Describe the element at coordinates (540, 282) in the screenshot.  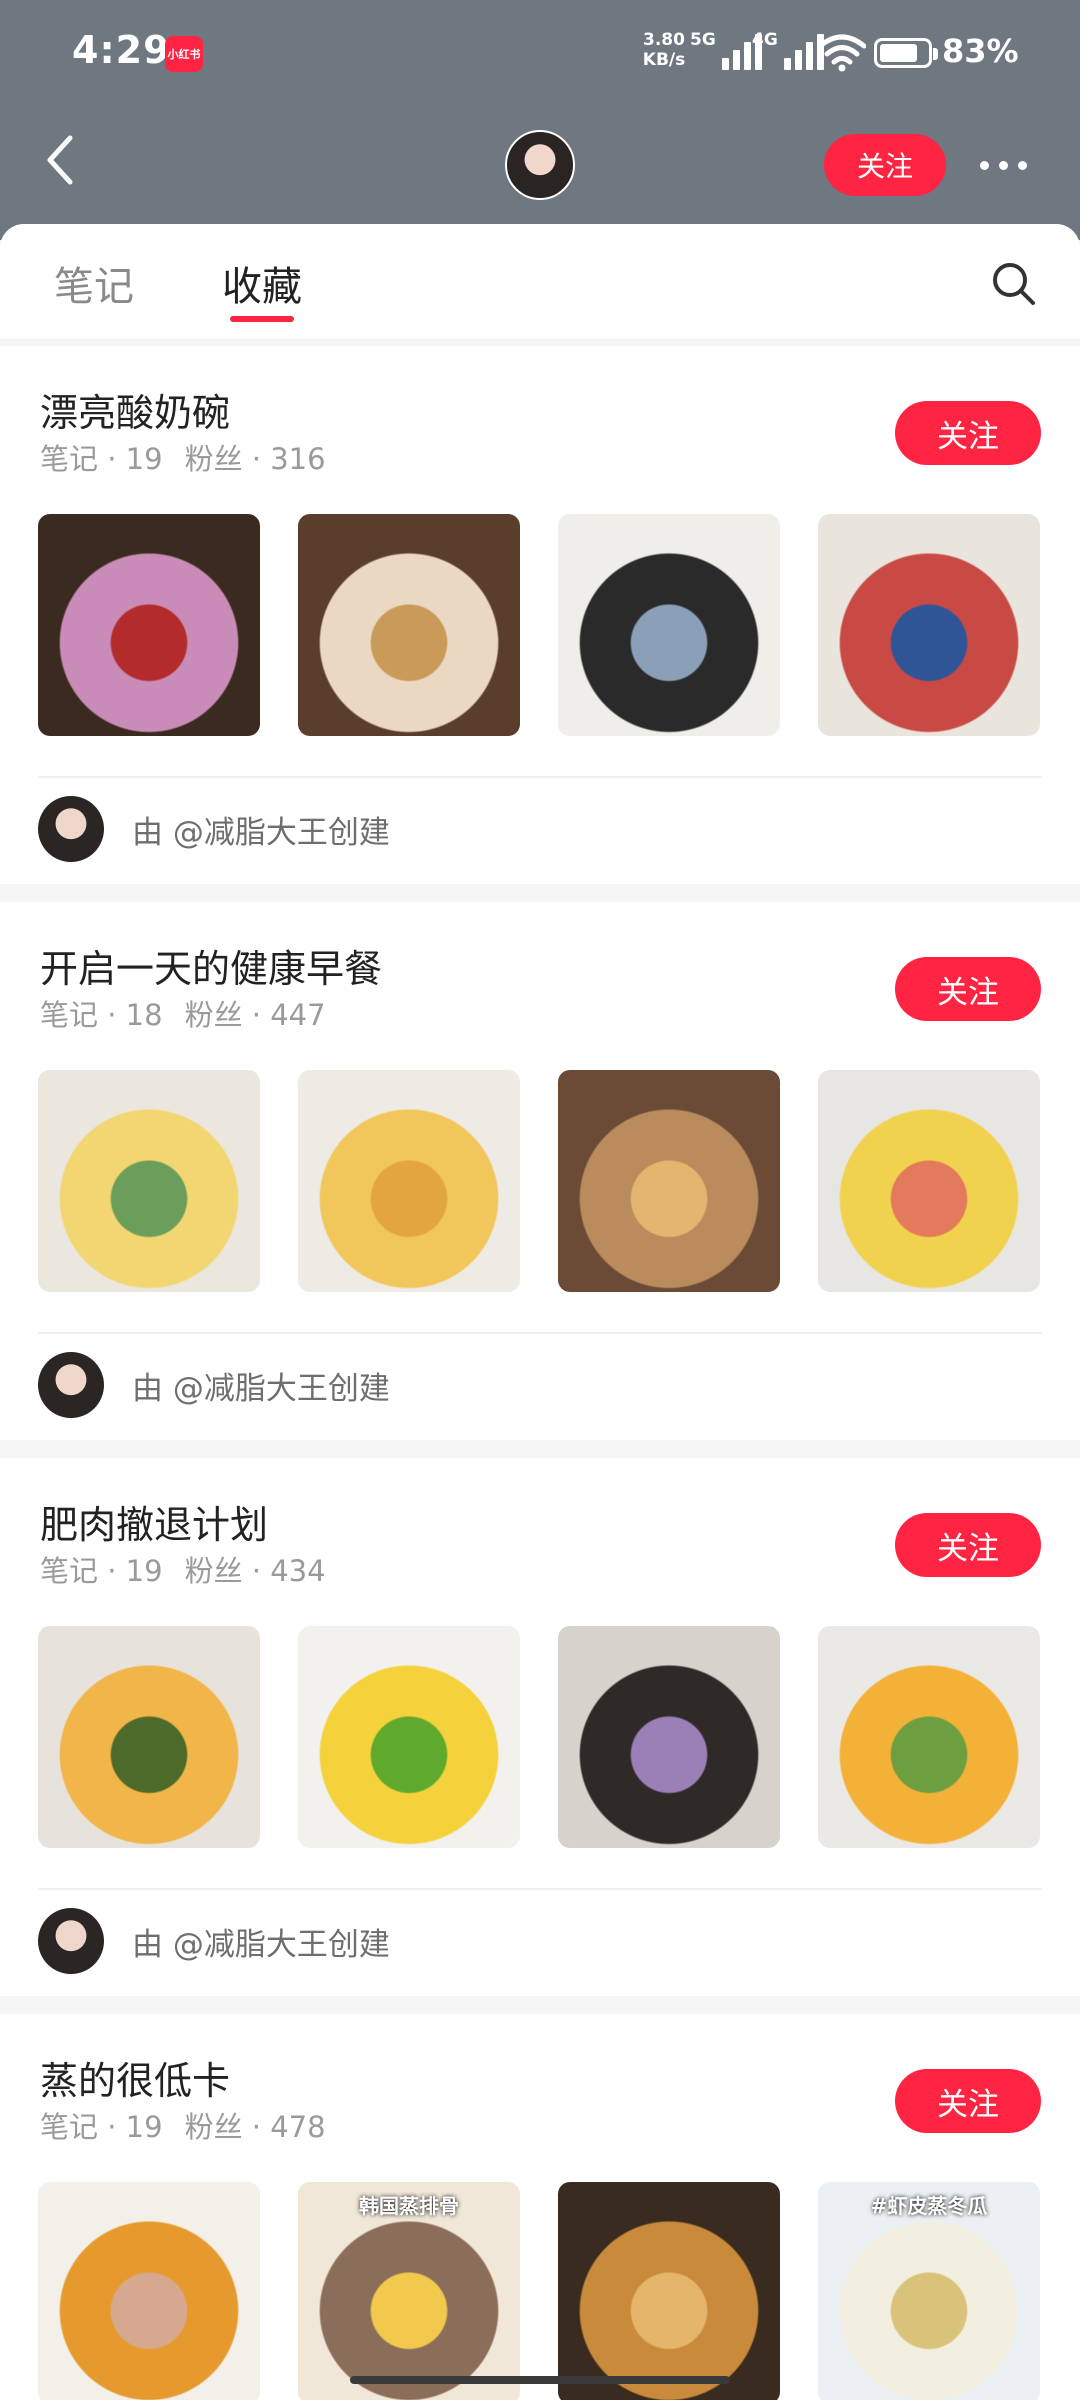
I see `tab-bar: 笔记 收藏` at that location.